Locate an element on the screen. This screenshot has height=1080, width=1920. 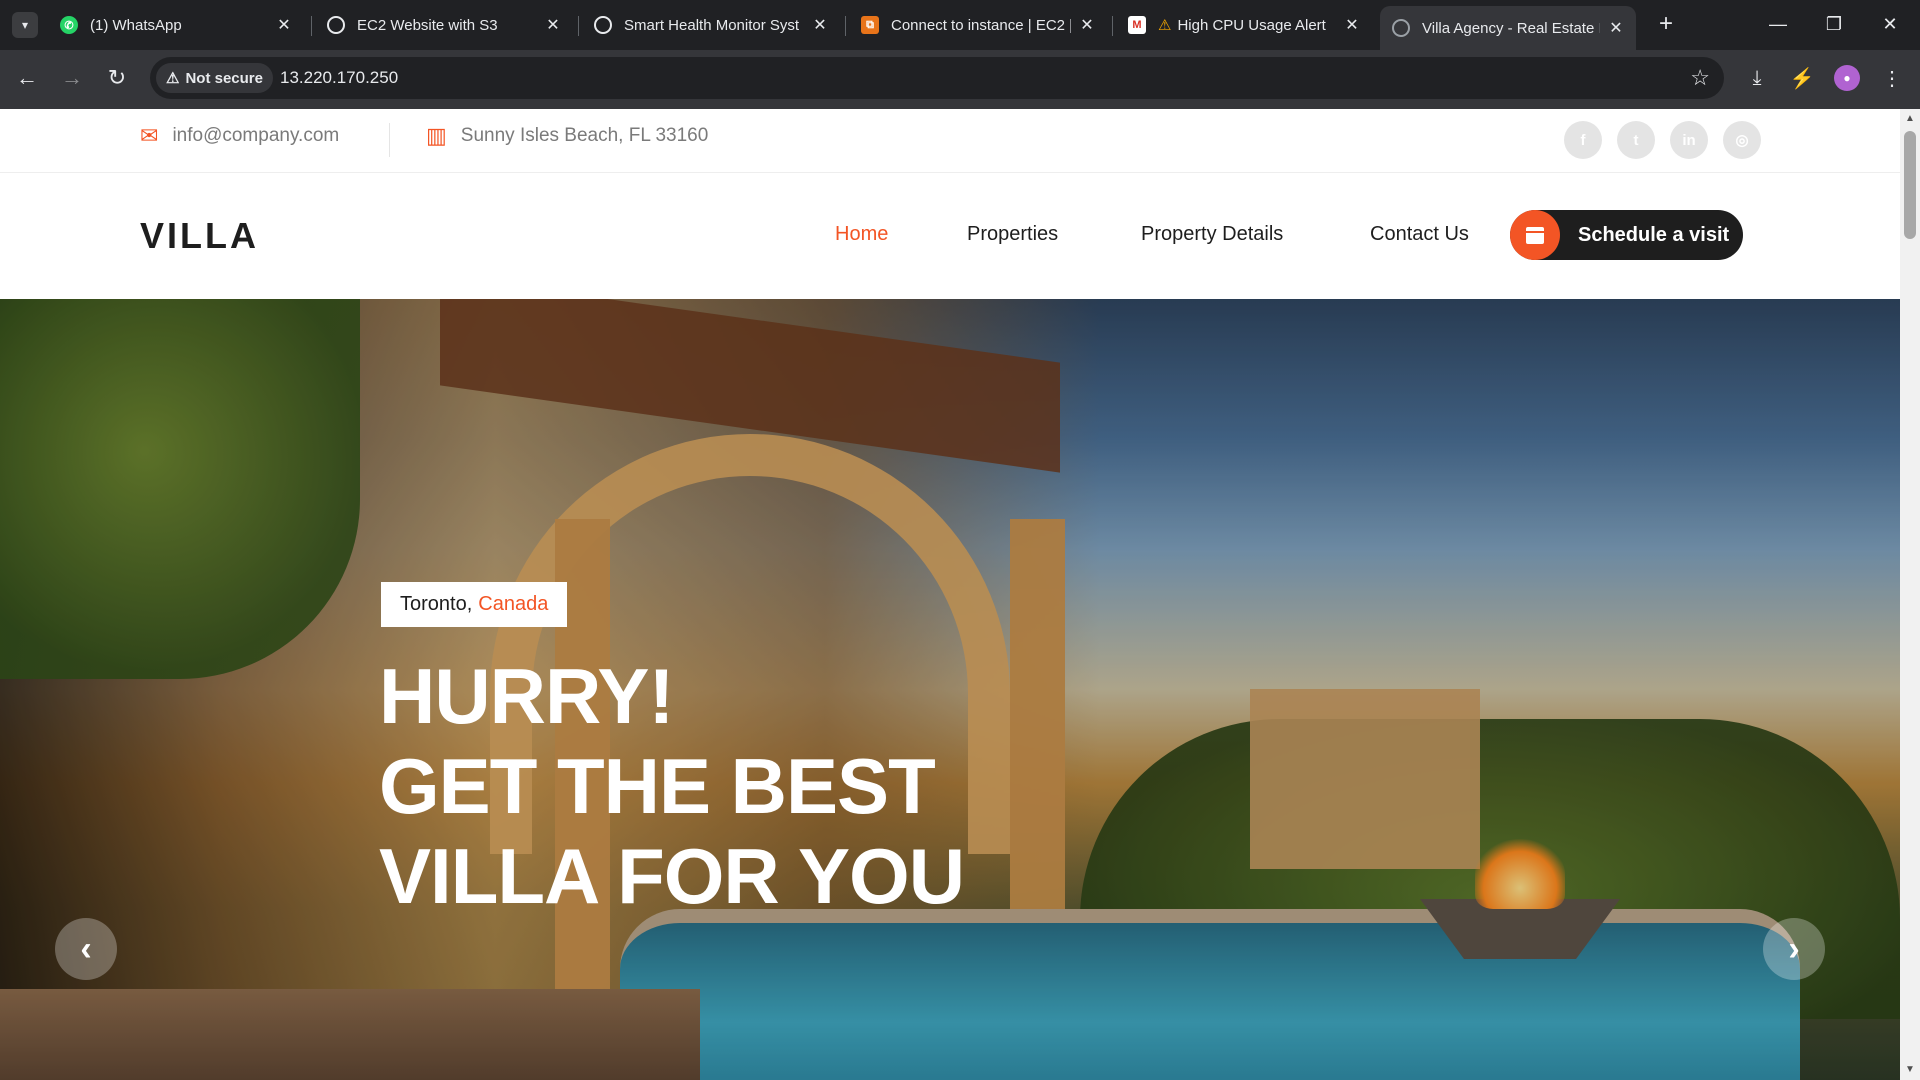
tab-search-icon: ▾ is located at coordinates (25, 25).